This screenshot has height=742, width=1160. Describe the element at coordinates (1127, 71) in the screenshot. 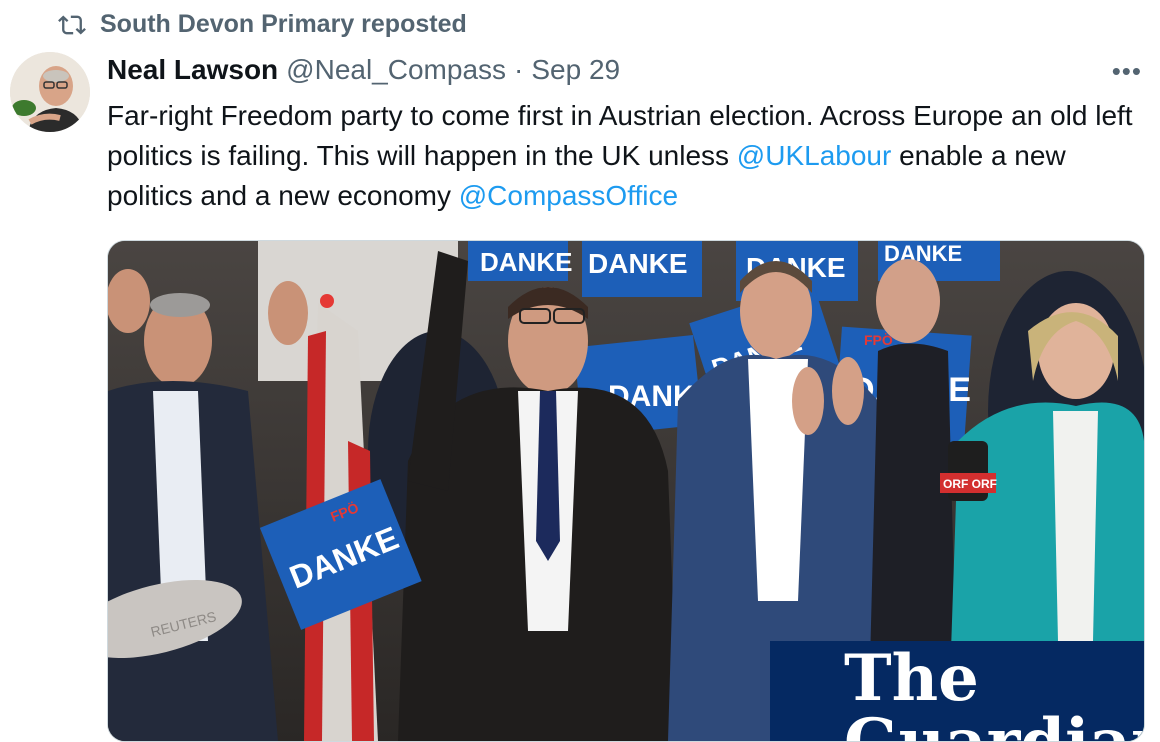

I see `more-options-icon: •••` at that location.